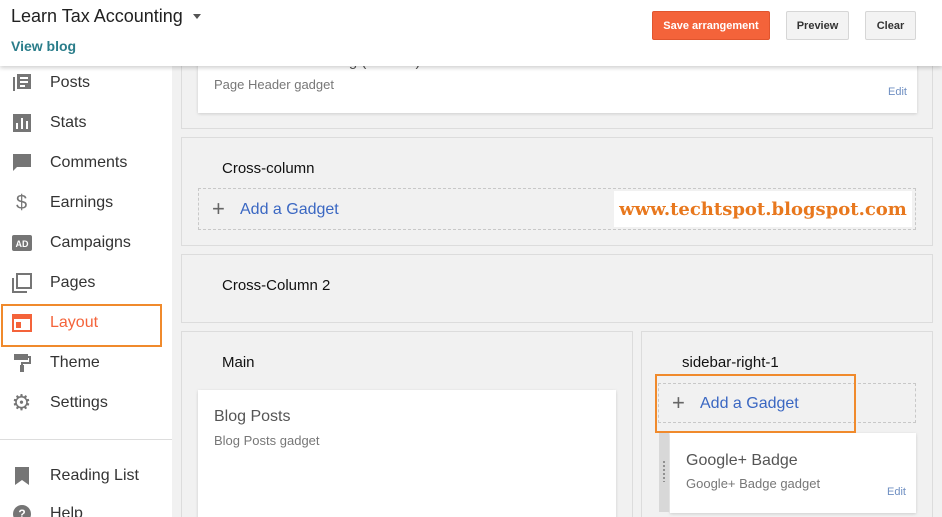  I want to click on sidebar-item-label: Help, so click(66, 511).